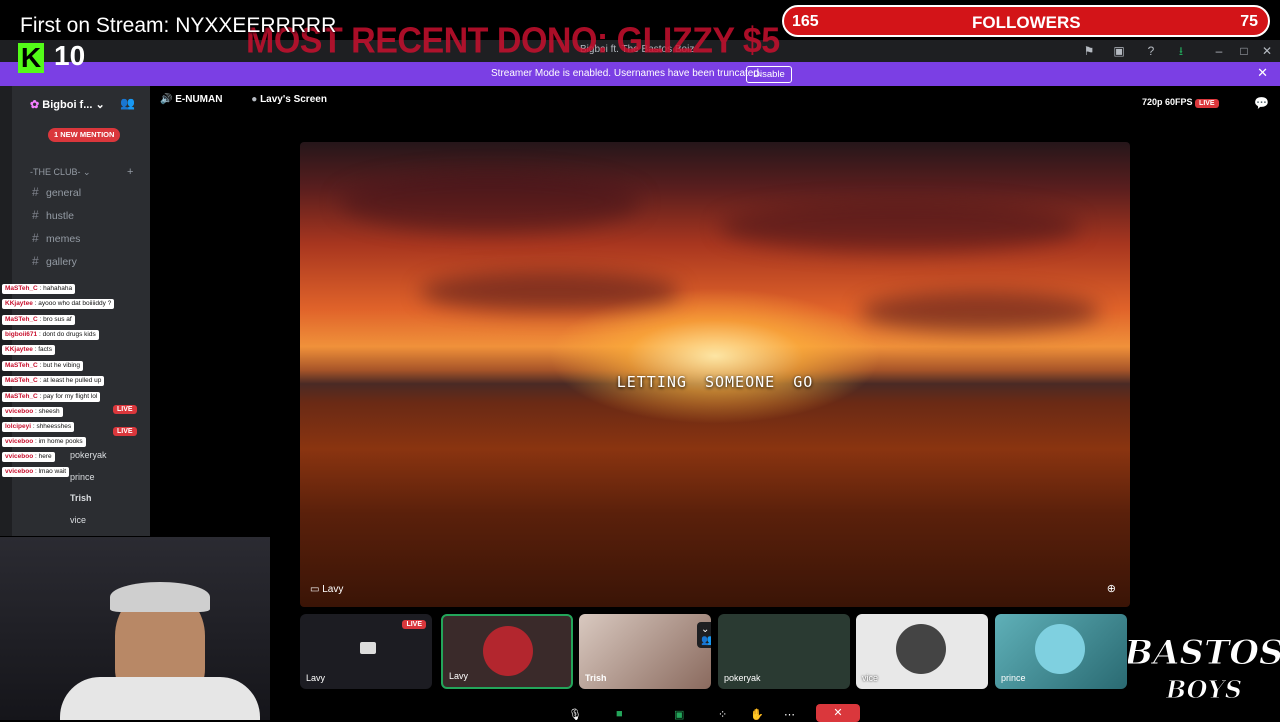  Describe the element at coordinates (711, 711) in the screenshot. I see `call-controls: 🎙 ■ ▣ ⁘ ✋ ⋯ ✕` at that location.